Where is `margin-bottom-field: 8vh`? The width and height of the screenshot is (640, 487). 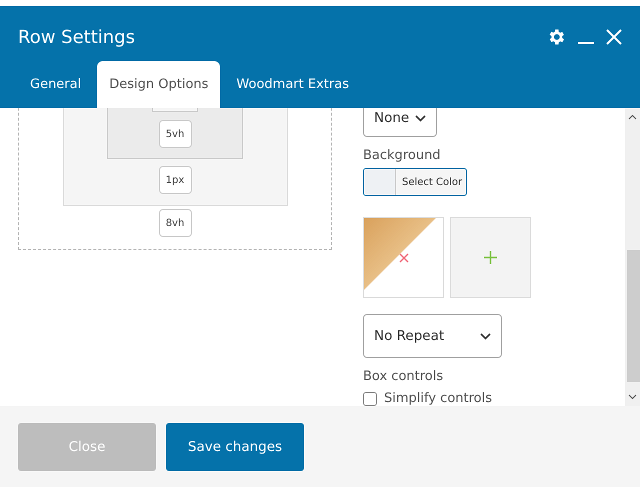 margin-bottom-field: 8vh is located at coordinates (175, 223).